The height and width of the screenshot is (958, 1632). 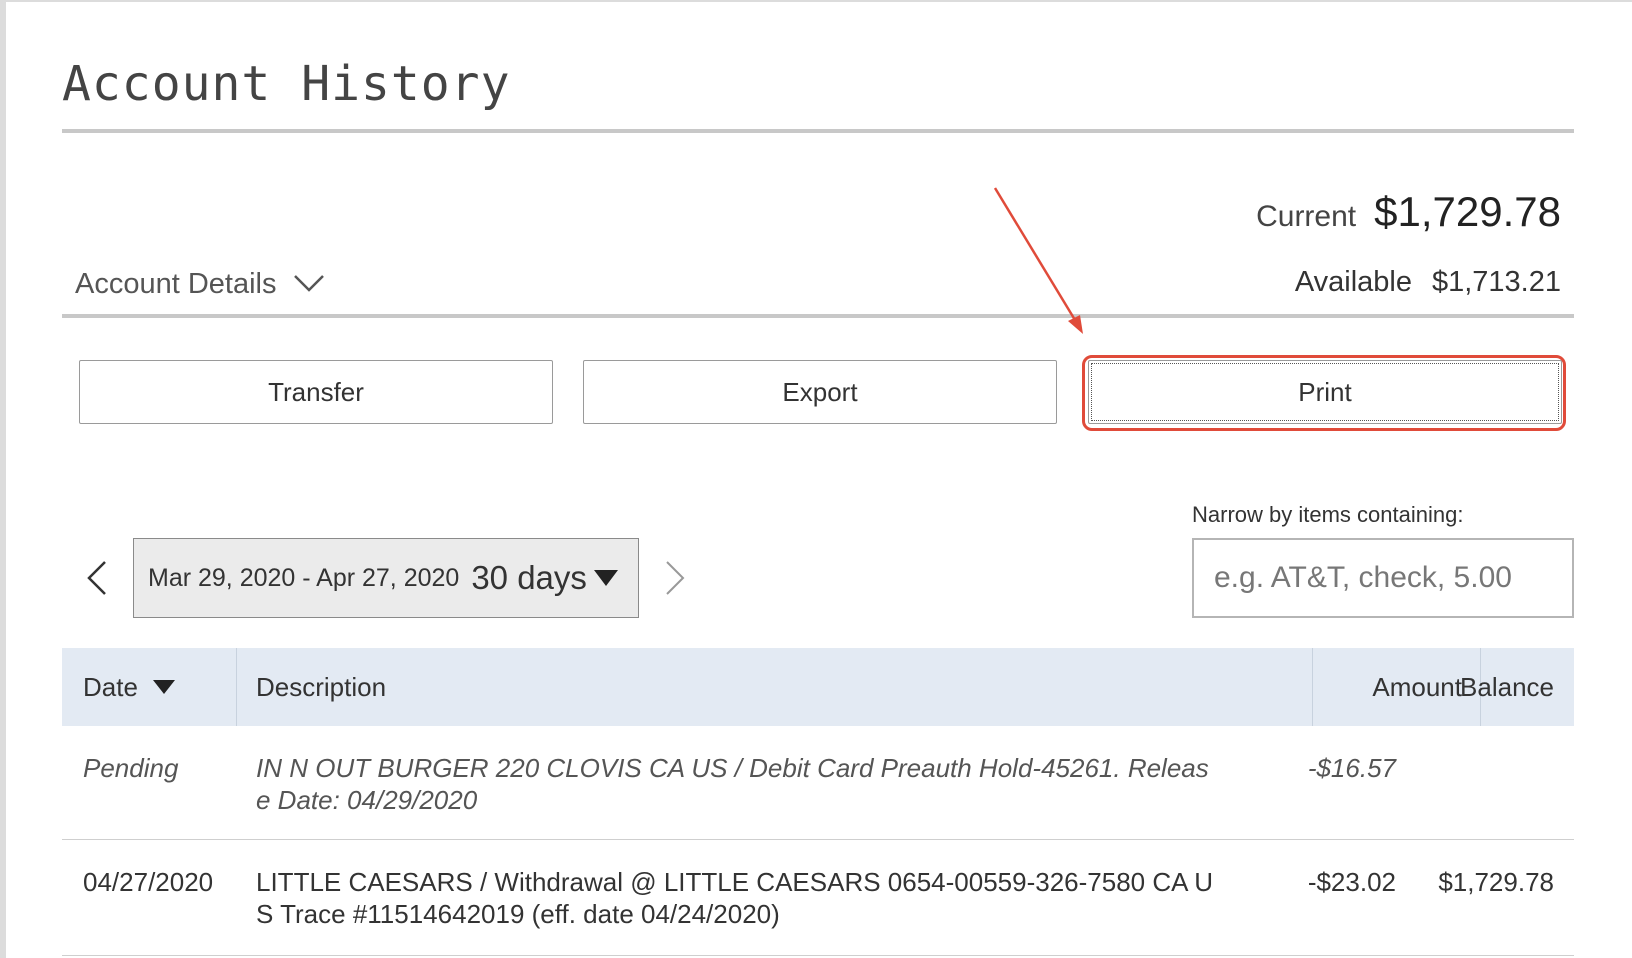 I want to click on account-divider, so click(x=818, y=316).